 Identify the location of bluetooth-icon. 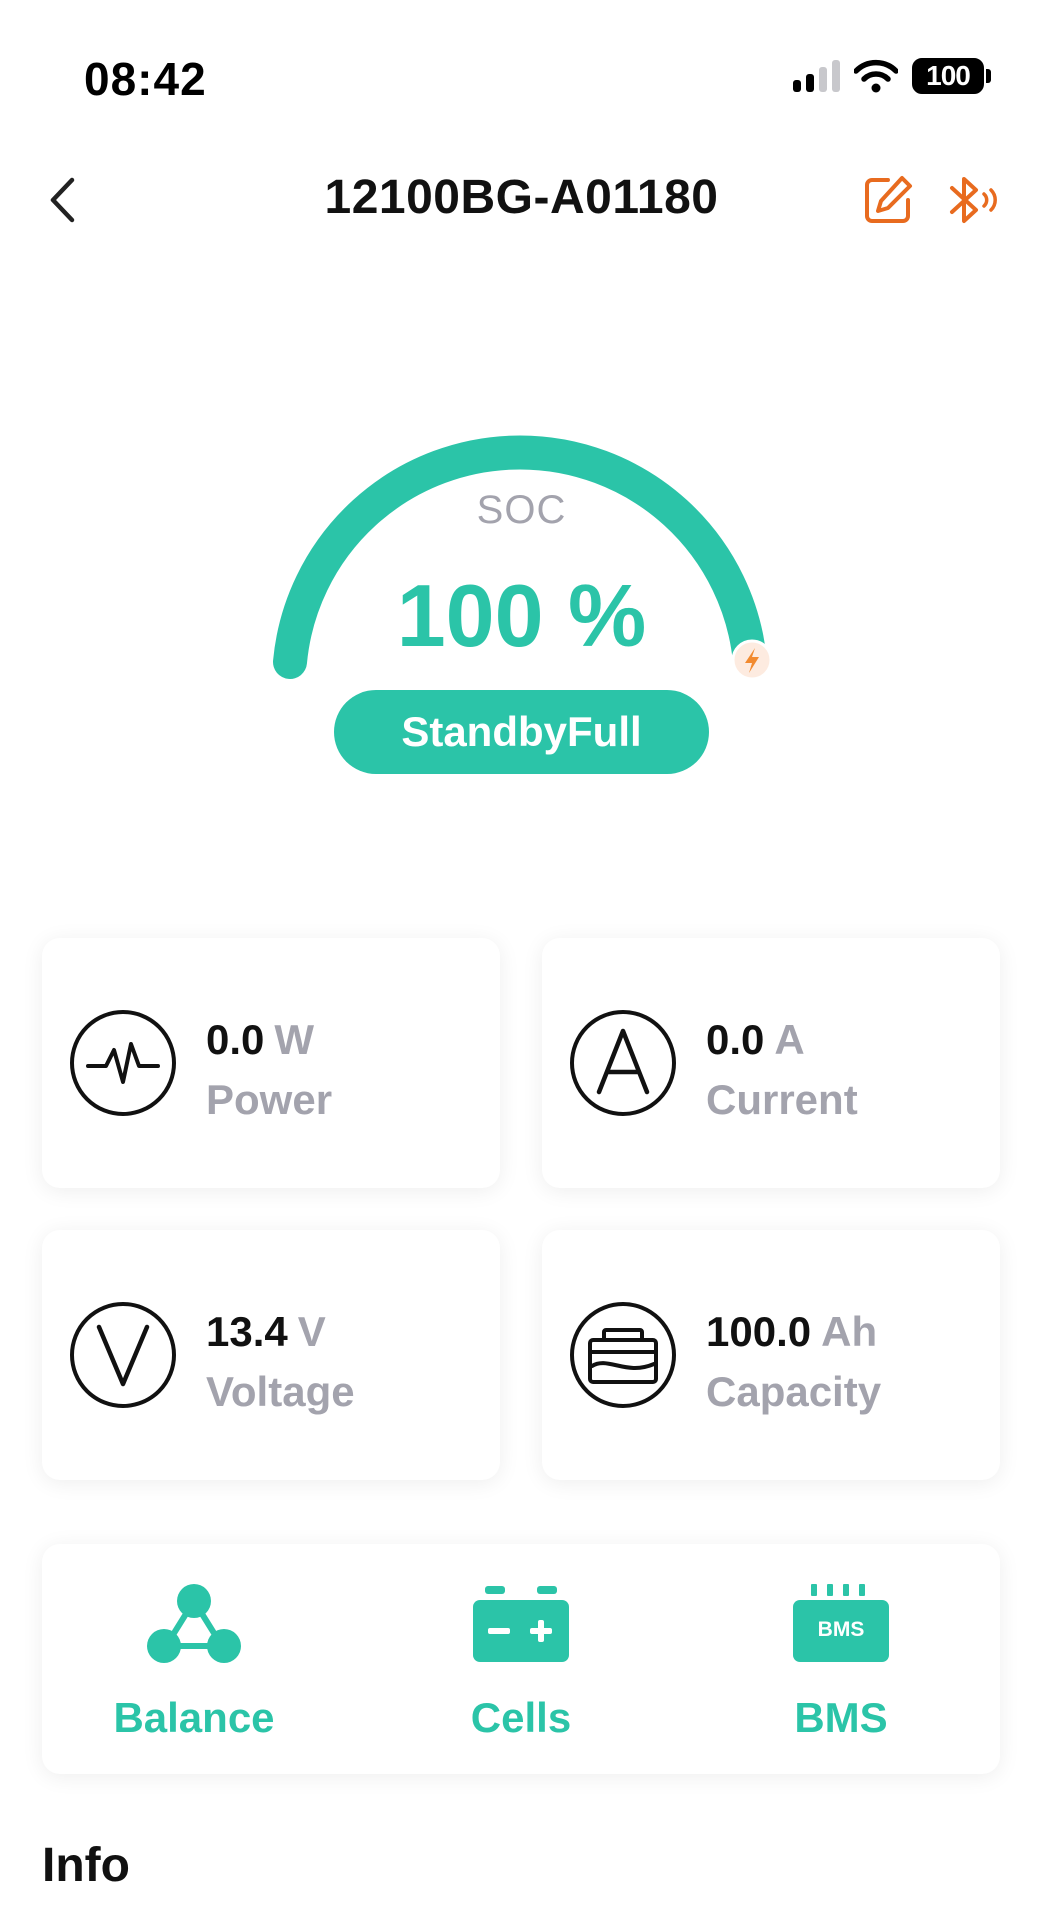
(973, 200).